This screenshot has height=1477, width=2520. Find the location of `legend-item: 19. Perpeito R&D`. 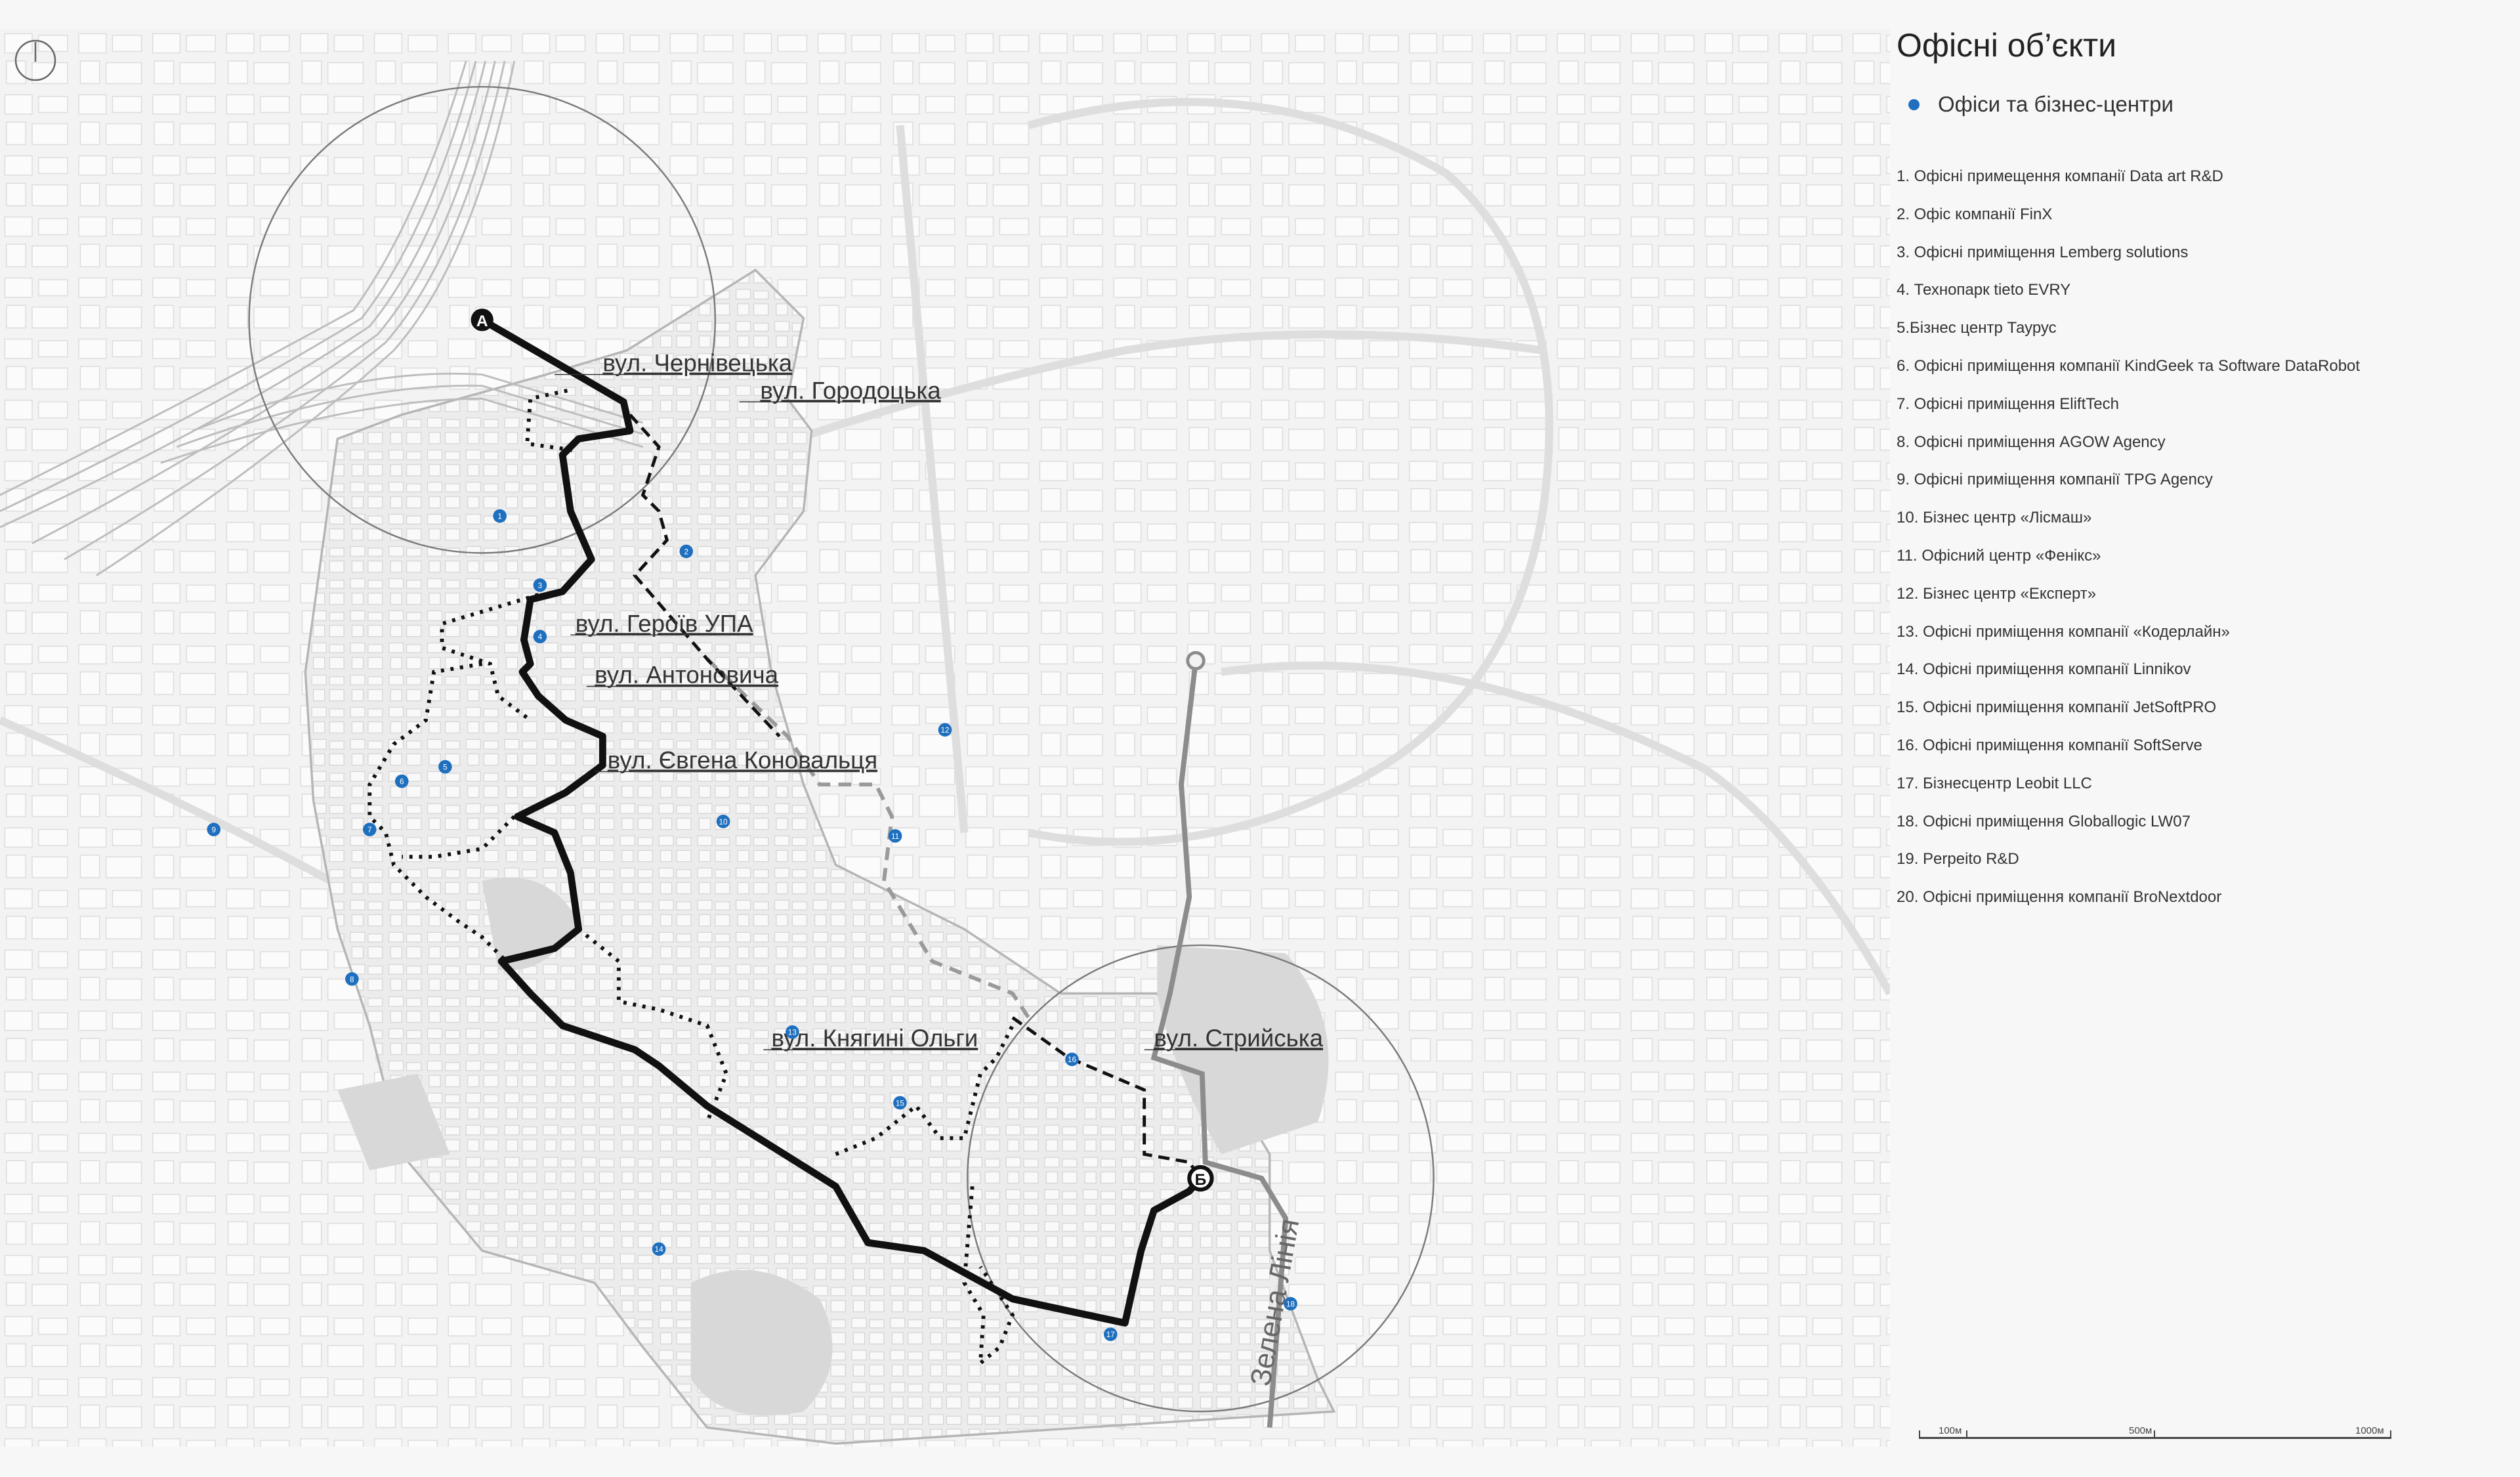

legend-item: 19. Perpeito R&D is located at coordinates (1958, 859).